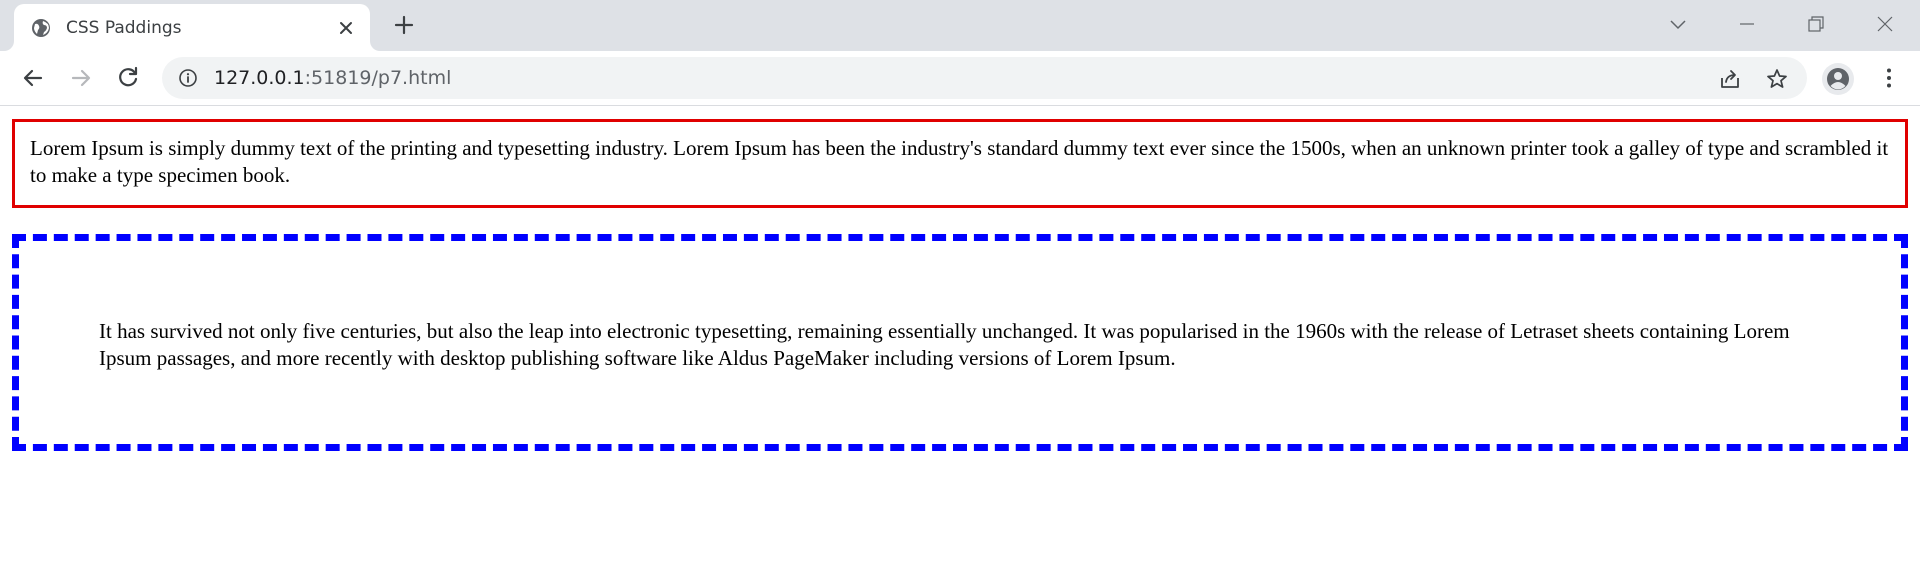 Image resolution: width=1920 pixels, height=562 pixels. Describe the element at coordinates (1816, 24) in the screenshot. I see `restore-icon` at that location.